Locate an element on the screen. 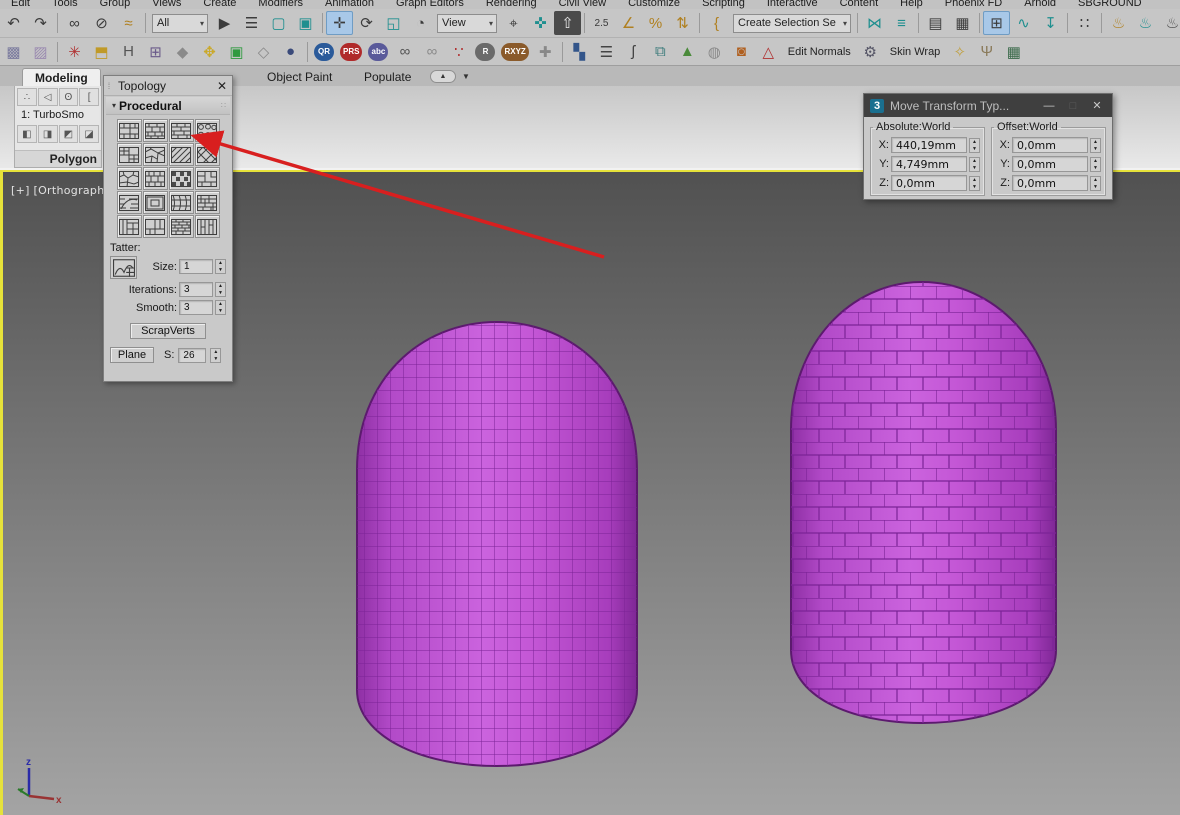 The image size is (1180, 815). lattice-modifier-icon: ✳ is located at coordinates (74, 52).